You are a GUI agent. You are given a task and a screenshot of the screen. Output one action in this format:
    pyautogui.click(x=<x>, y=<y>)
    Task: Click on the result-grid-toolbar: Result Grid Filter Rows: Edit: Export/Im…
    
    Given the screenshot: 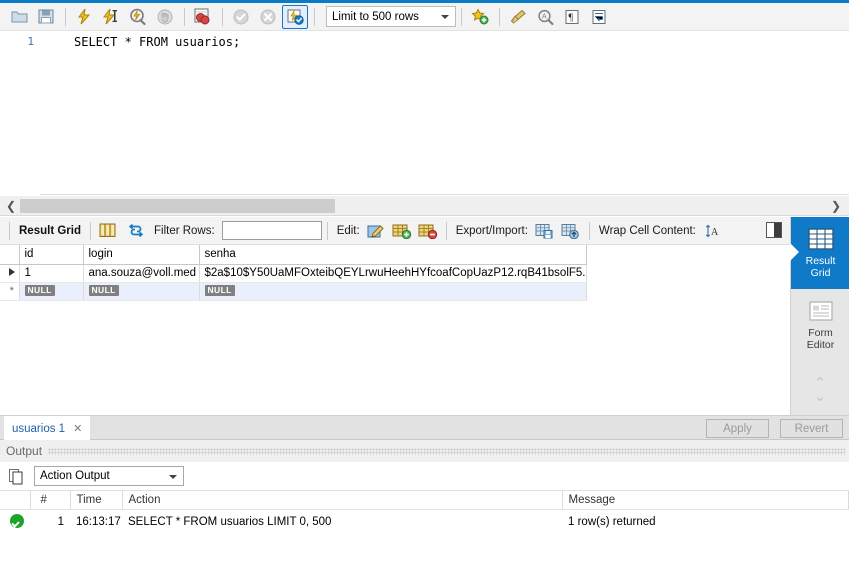 What is the action you would take?
    pyautogui.click(x=395, y=231)
    